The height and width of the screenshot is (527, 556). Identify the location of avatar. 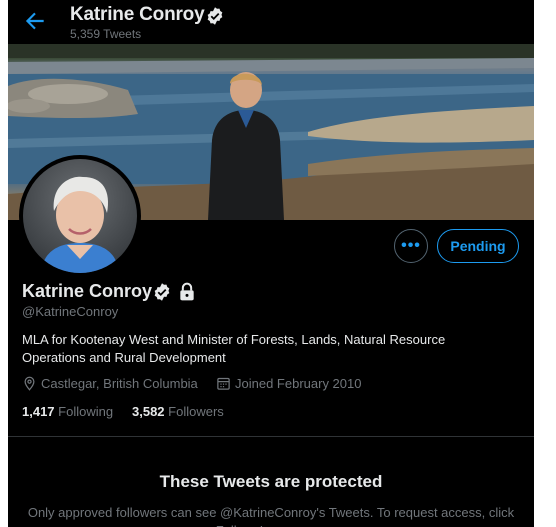
(80, 216).